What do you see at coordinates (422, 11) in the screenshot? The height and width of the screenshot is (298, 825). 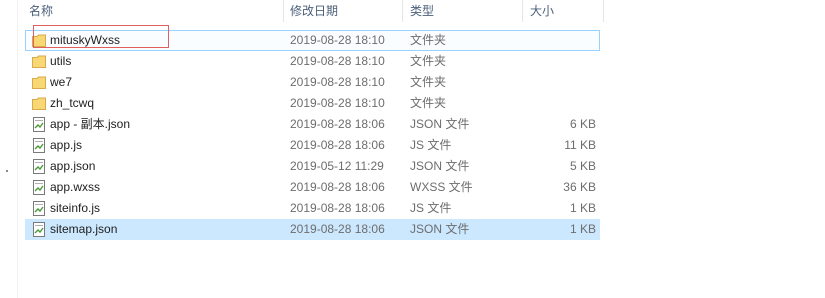 I see `column-header-type: 类型` at bounding box center [422, 11].